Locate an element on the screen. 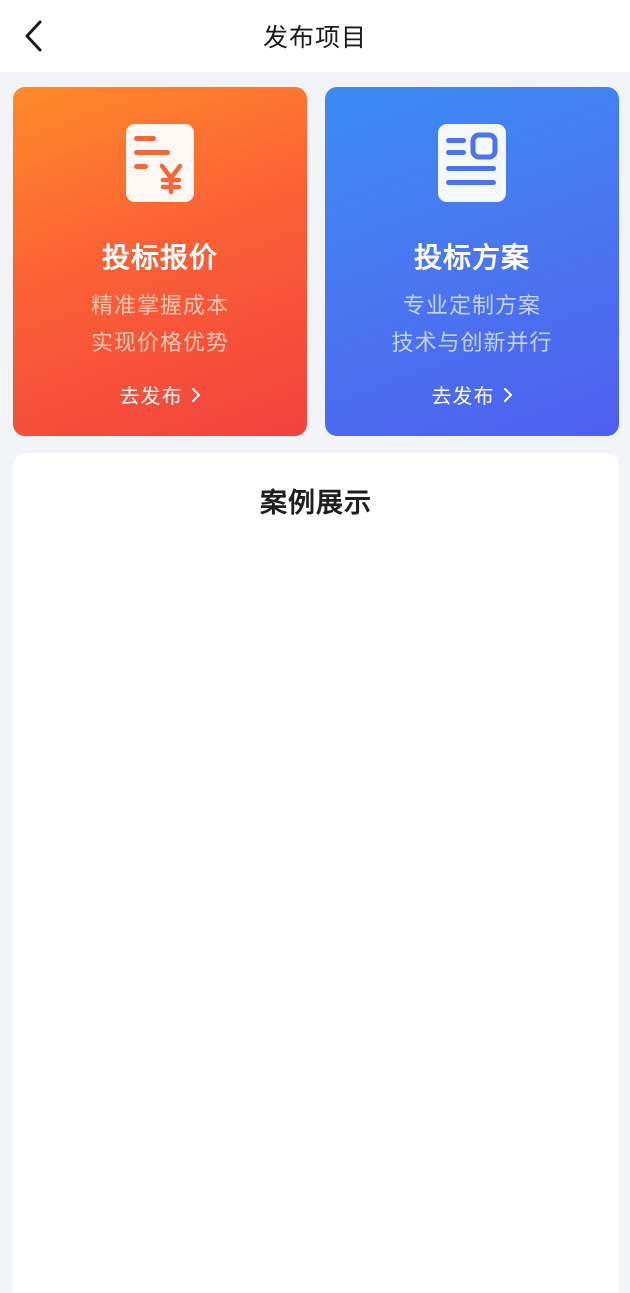 Image resolution: width=630 pixels, height=1293 pixels. card-description-line: 专业定制方案 is located at coordinates (471, 306).